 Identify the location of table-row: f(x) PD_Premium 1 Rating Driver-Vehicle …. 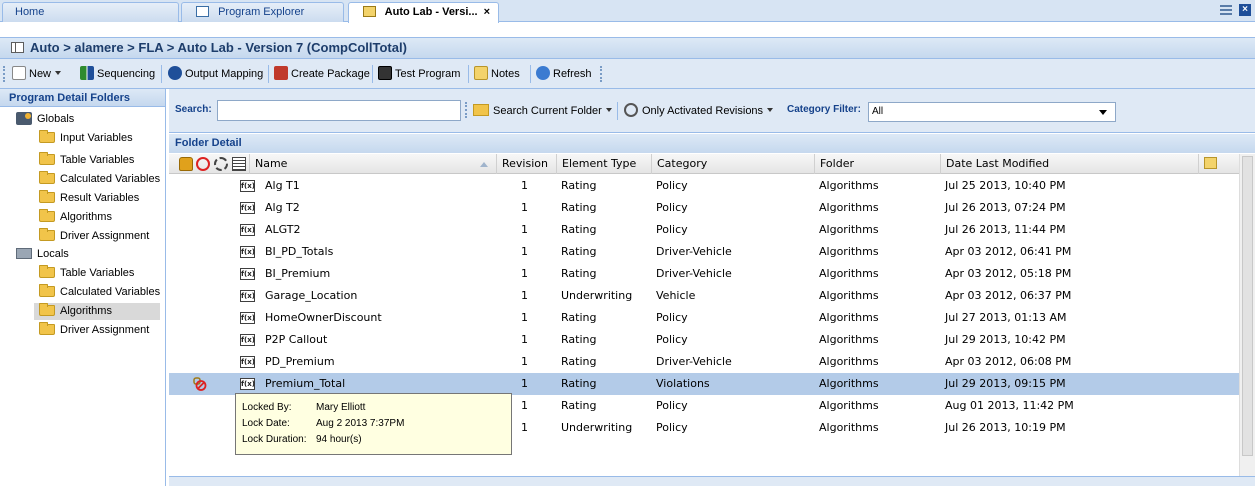
(704, 362).